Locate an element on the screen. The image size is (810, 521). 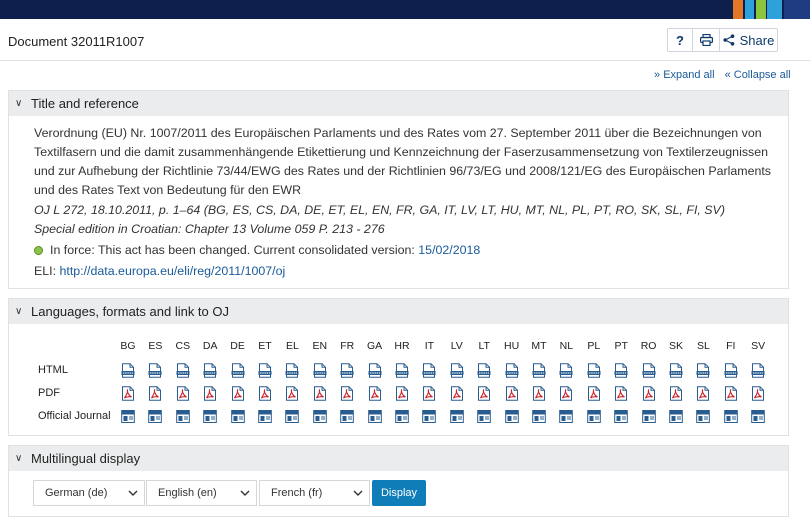
select-value: English (en) is located at coordinates (187, 493).